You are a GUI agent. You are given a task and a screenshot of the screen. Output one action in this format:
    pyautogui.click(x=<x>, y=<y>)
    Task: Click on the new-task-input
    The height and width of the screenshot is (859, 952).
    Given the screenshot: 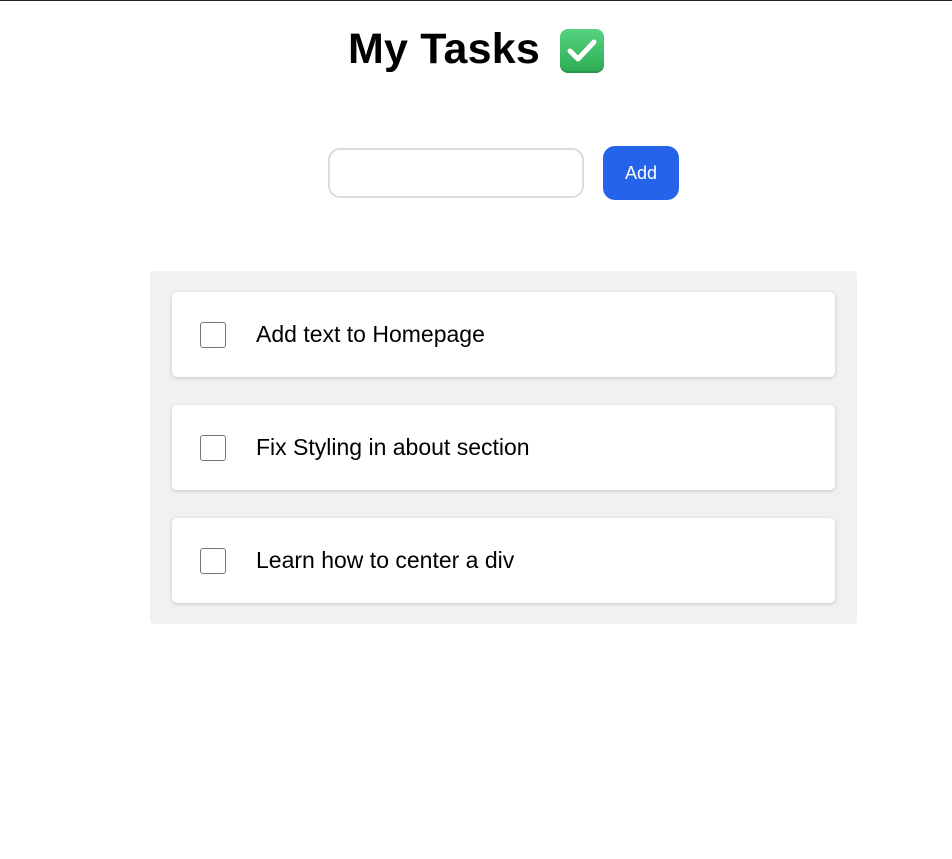 What is the action you would take?
    pyautogui.click(x=456, y=173)
    